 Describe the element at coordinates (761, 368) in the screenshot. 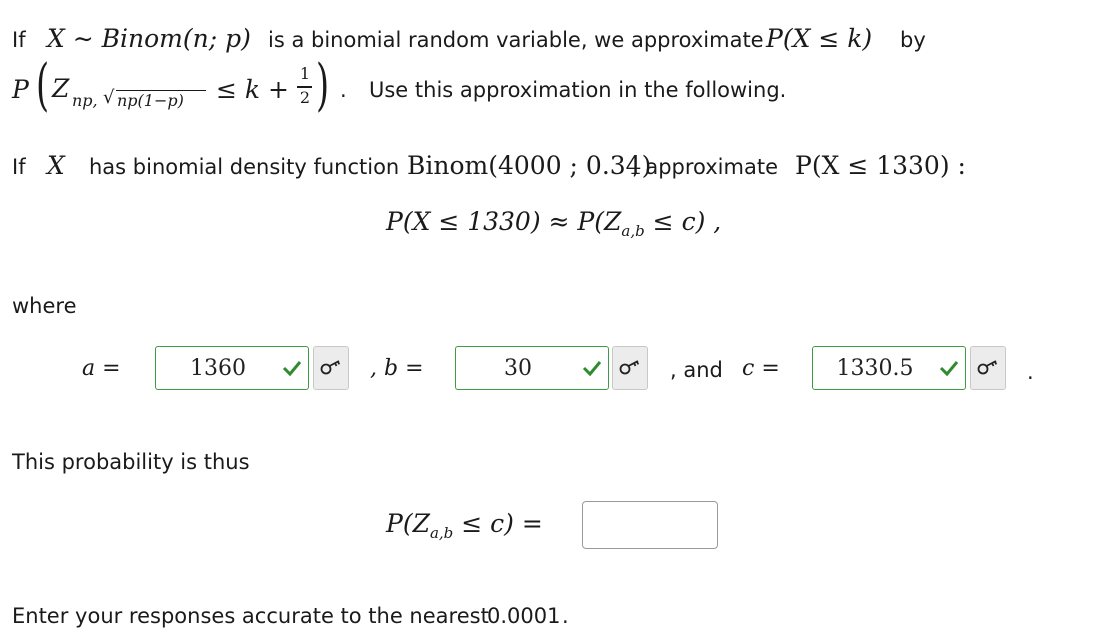

I see `c-label: c =` at that location.